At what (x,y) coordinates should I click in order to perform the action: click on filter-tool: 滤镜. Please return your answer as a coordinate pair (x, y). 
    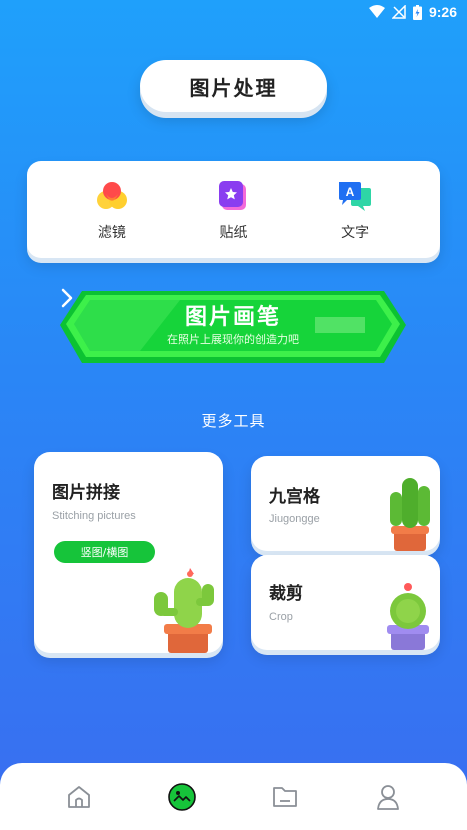
    Looking at the image, I should click on (112, 210).